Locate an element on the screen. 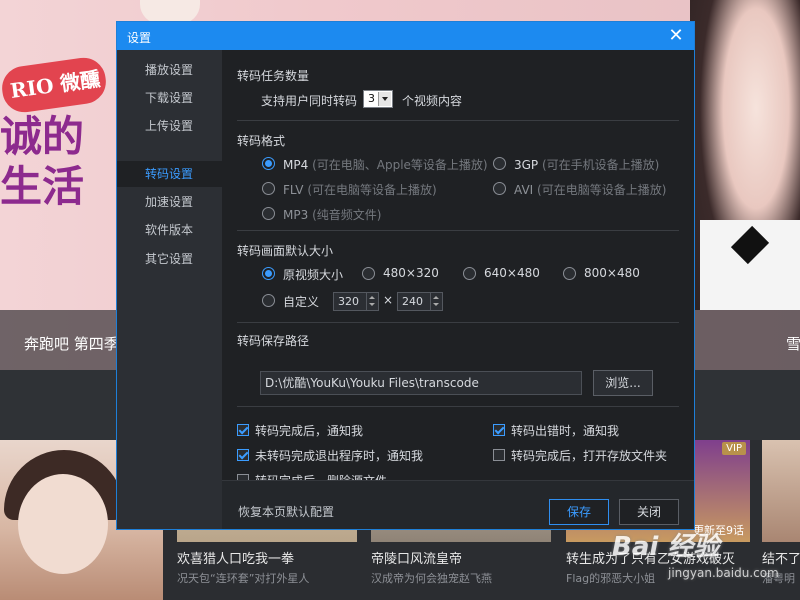 The height and width of the screenshot is (600, 800). video-title: 欢喜猎人口吃我一拳 is located at coordinates (235, 557).